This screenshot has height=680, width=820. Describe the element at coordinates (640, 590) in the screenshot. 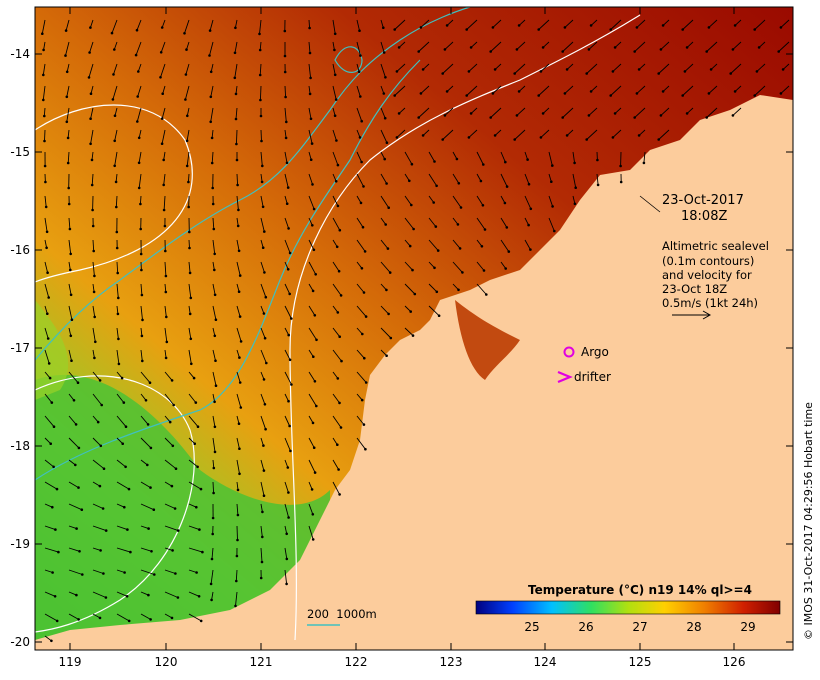

I see `colorbar-title: Temperature (°C) n19 14% ql>=4` at that location.